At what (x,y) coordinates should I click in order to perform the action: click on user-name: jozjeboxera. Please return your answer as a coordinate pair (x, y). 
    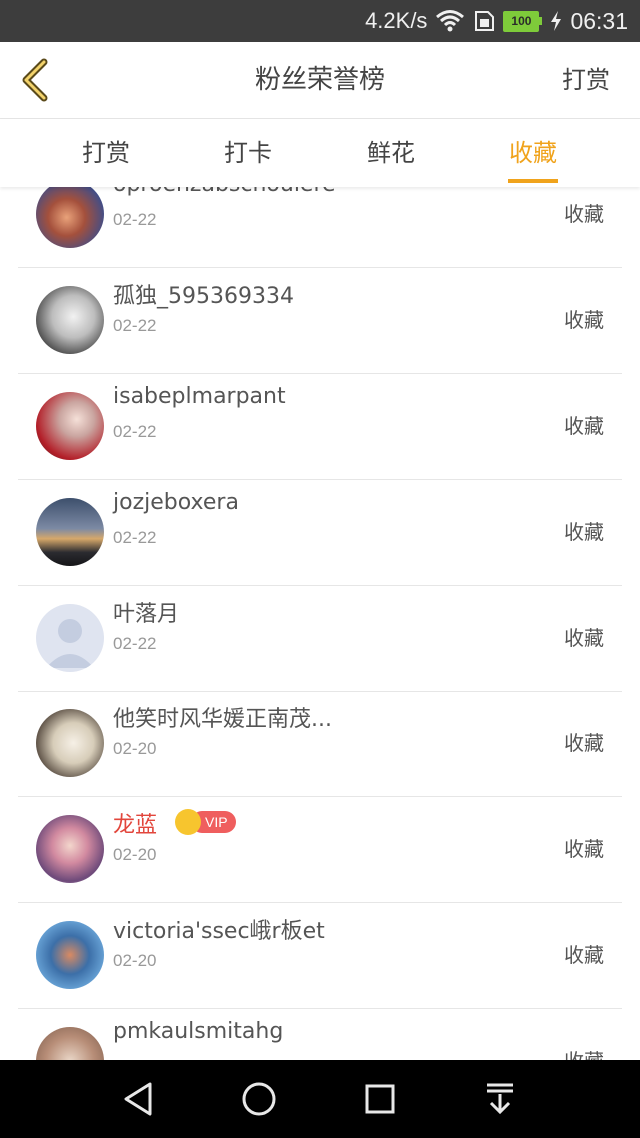
    Looking at the image, I should click on (176, 502).